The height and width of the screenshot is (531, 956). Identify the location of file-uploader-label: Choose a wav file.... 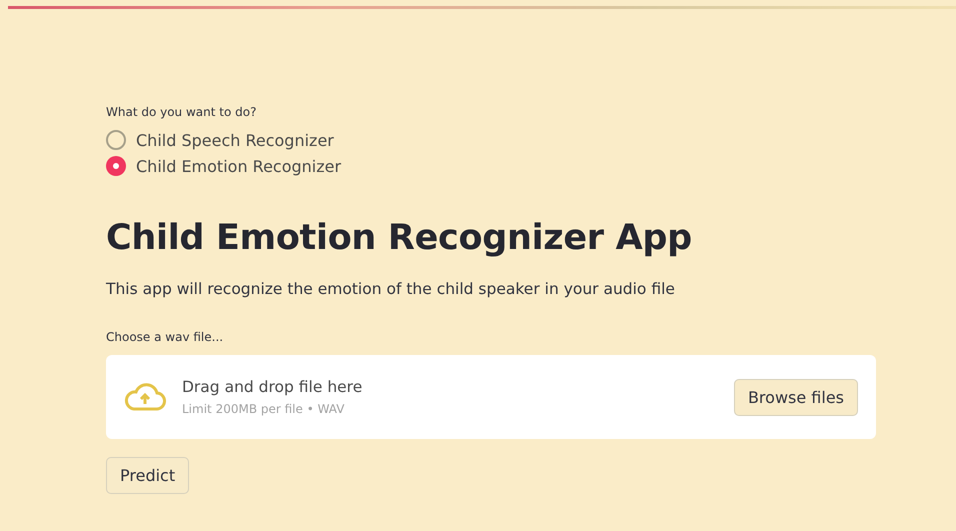
(165, 337).